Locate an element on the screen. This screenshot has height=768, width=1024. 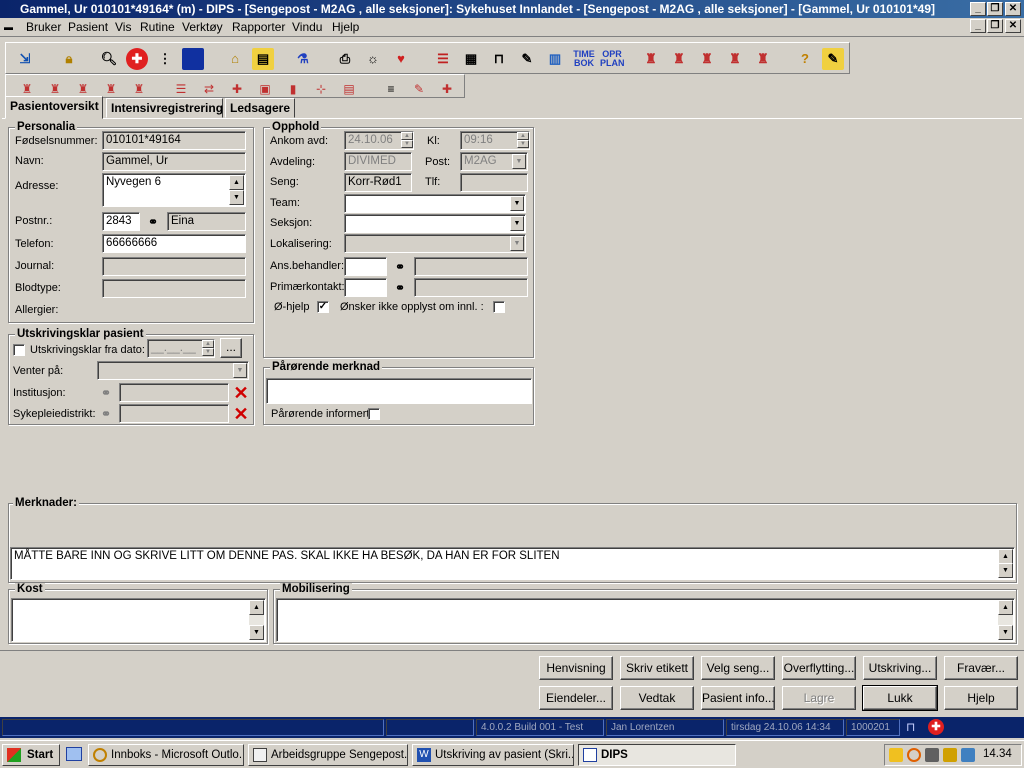
post-field: M2AG ▼ is located at coordinates (494, 161).